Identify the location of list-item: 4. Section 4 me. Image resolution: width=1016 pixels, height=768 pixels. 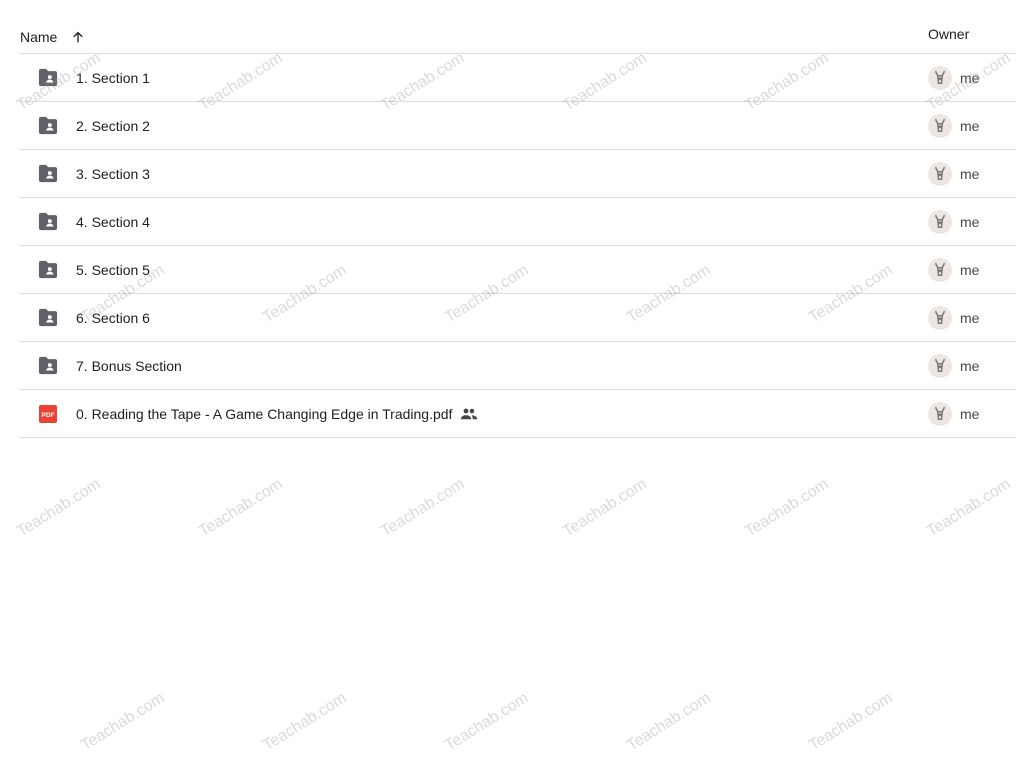
(518, 222).